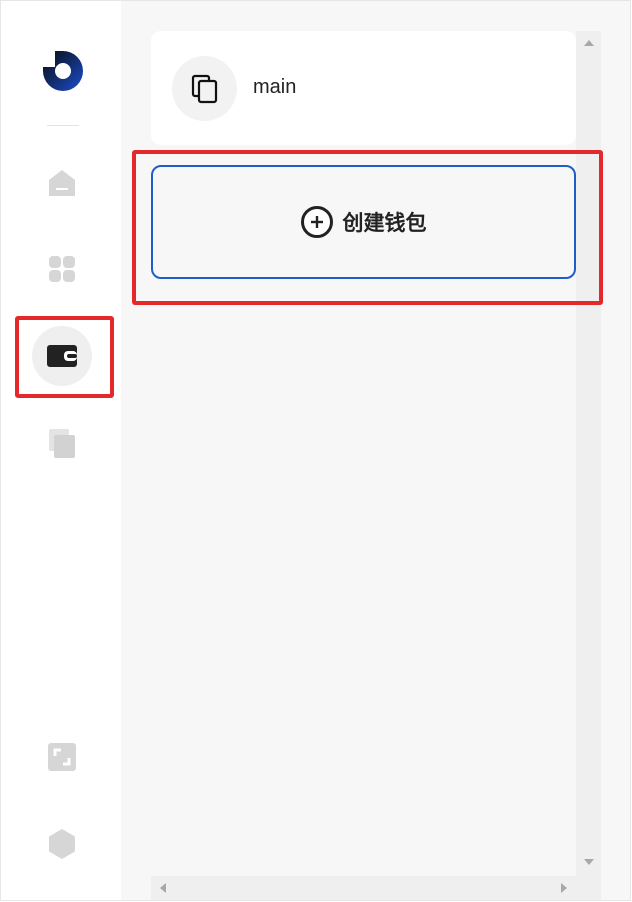  I want to click on create-wallet-button: 创建钱包, so click(363, 222).